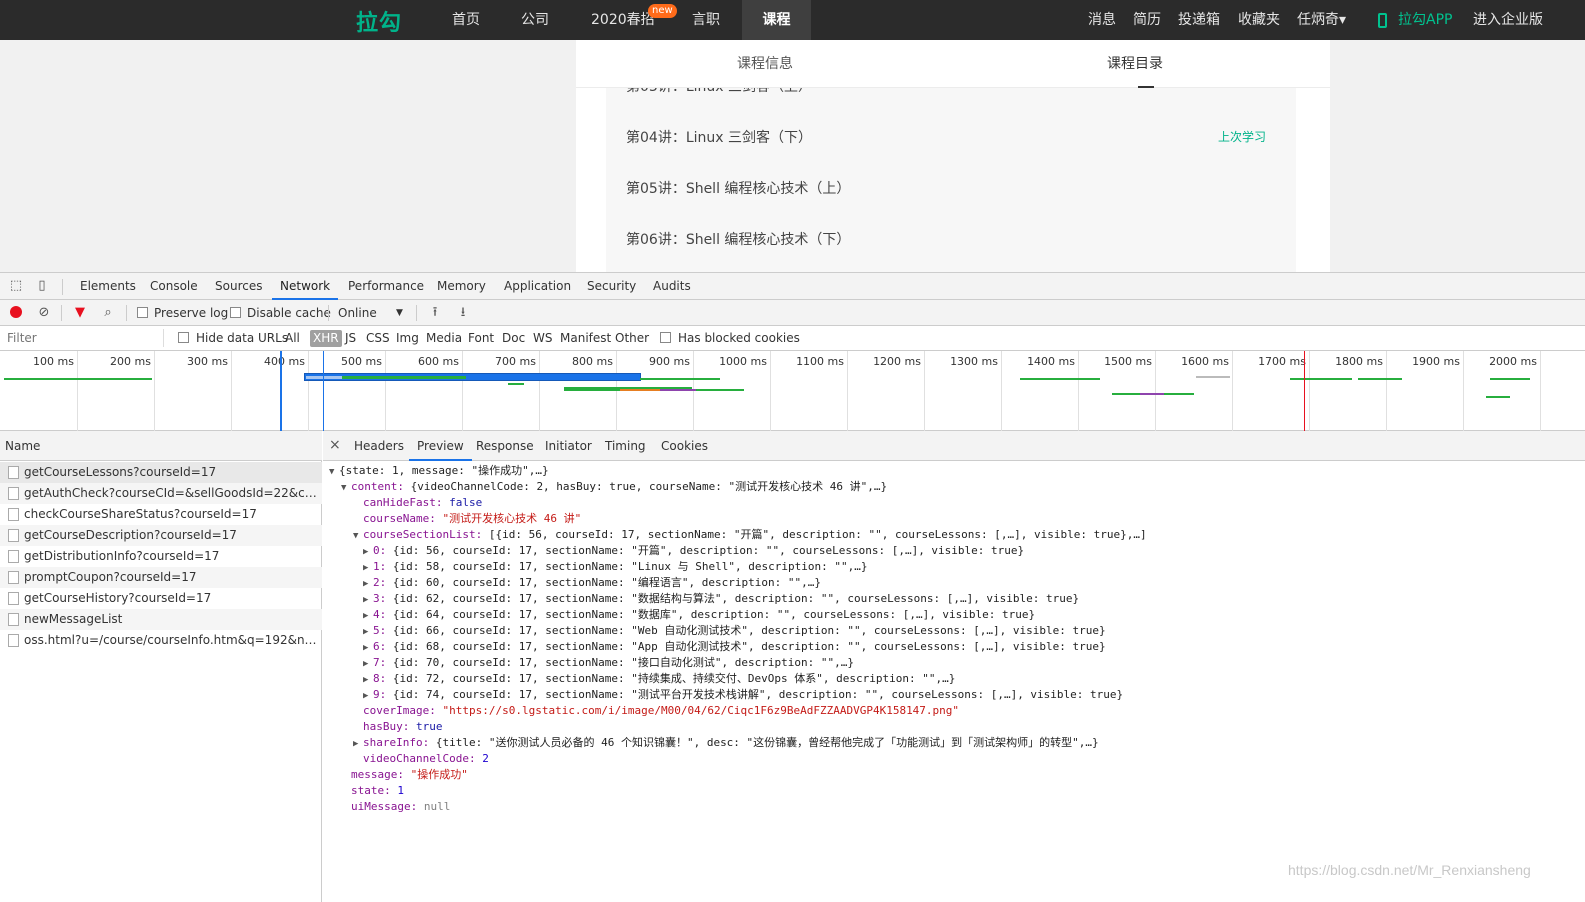 This screenshot has width=1585, height=902. Describe the element at coordinates (537, 286) in the screenshot. I see `tab-application: Application` at that location.